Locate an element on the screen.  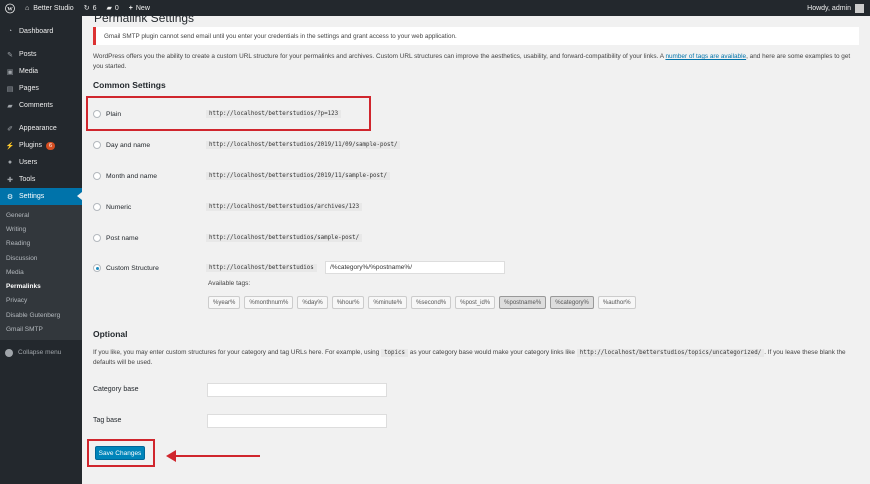
tag-category-button: %category% is located at coordinates (572, 302).